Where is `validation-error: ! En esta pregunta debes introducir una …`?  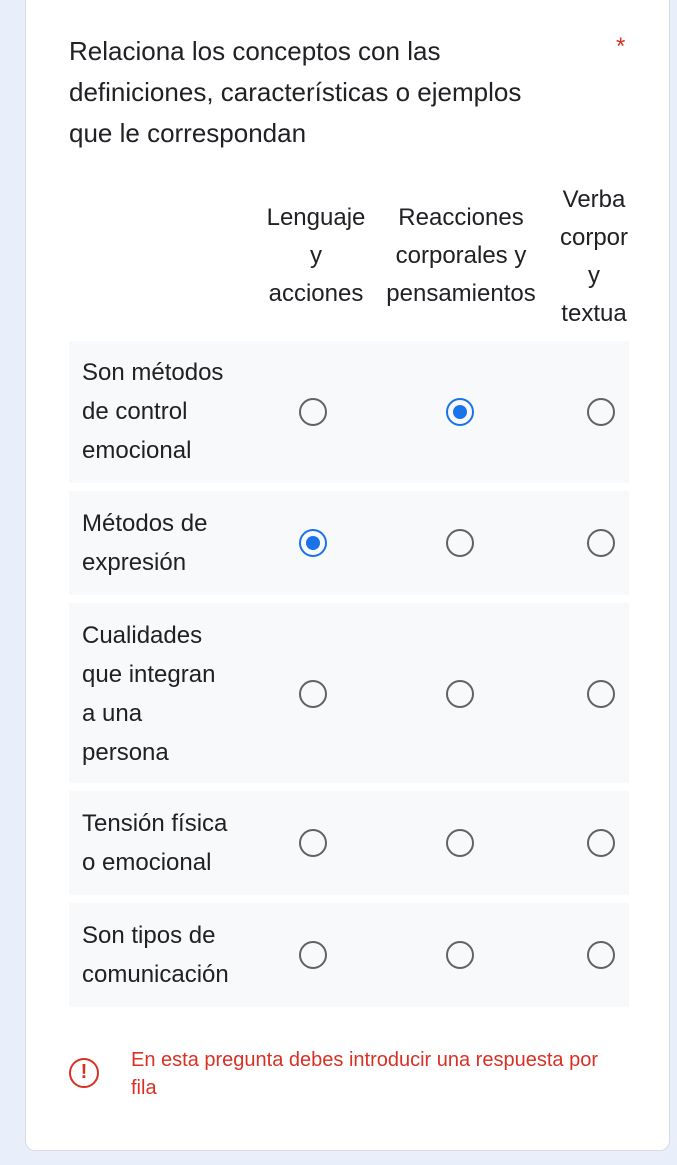 validation-error: ! En esta pregunta debes introducir una … is located at coordinates (349, 1076).